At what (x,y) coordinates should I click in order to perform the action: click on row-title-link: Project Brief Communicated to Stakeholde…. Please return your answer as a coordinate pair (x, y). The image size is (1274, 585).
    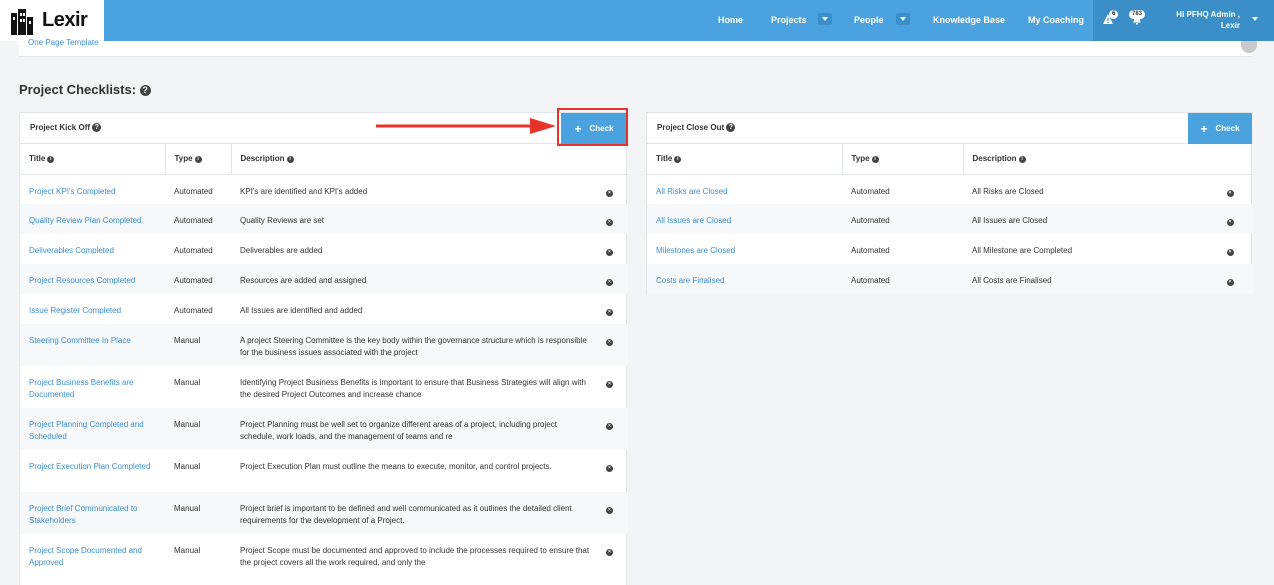
    Looking at the image, I should click on (92, 513).